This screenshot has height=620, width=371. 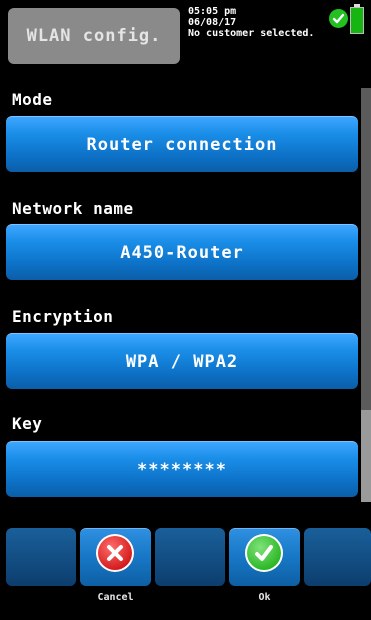 I want to click on encryption-button: WPA / WPA2, so click(x=182, y=361).